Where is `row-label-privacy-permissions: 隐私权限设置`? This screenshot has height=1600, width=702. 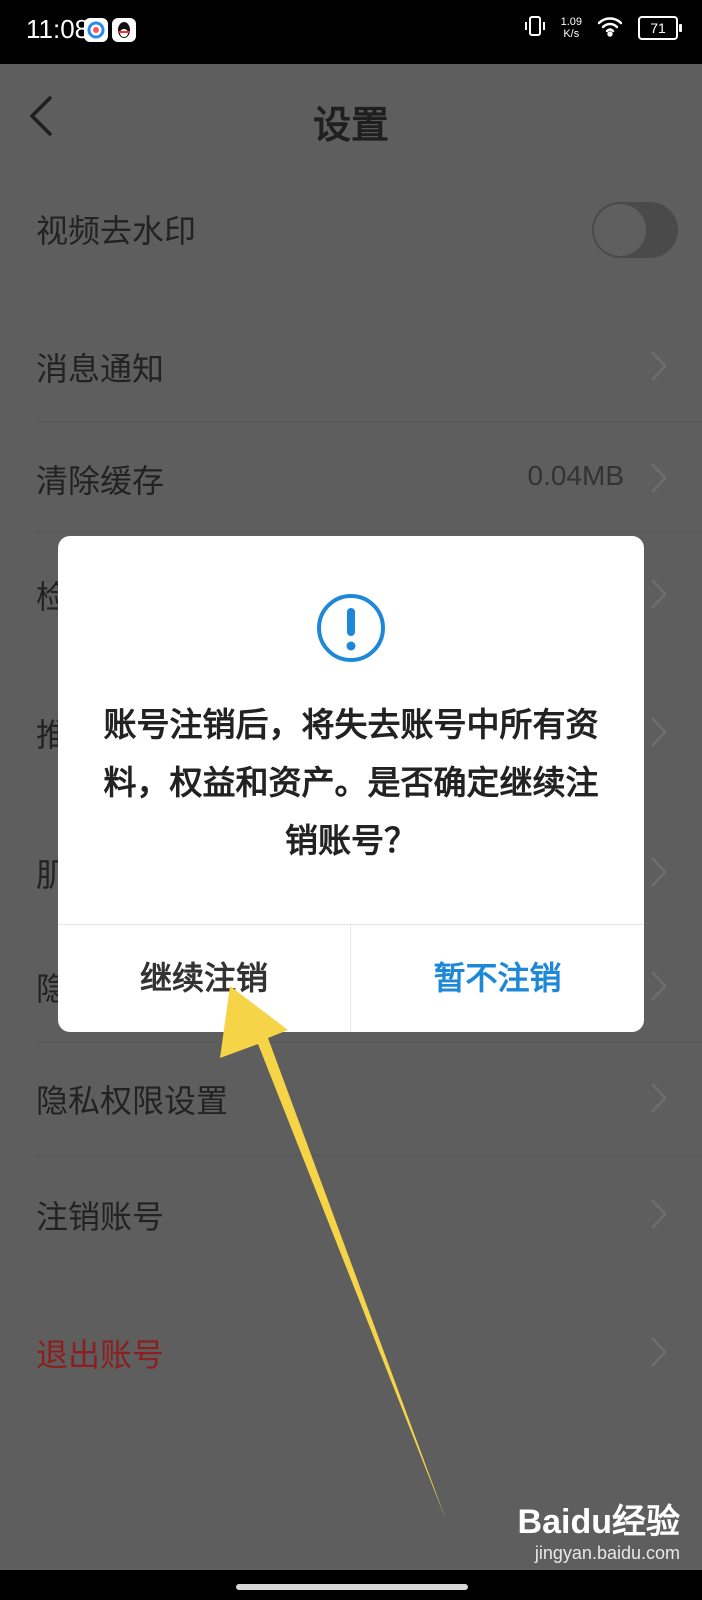
row-label-privacy-permissions: 隐私权限设置 is located at coordinates (132, 1101).